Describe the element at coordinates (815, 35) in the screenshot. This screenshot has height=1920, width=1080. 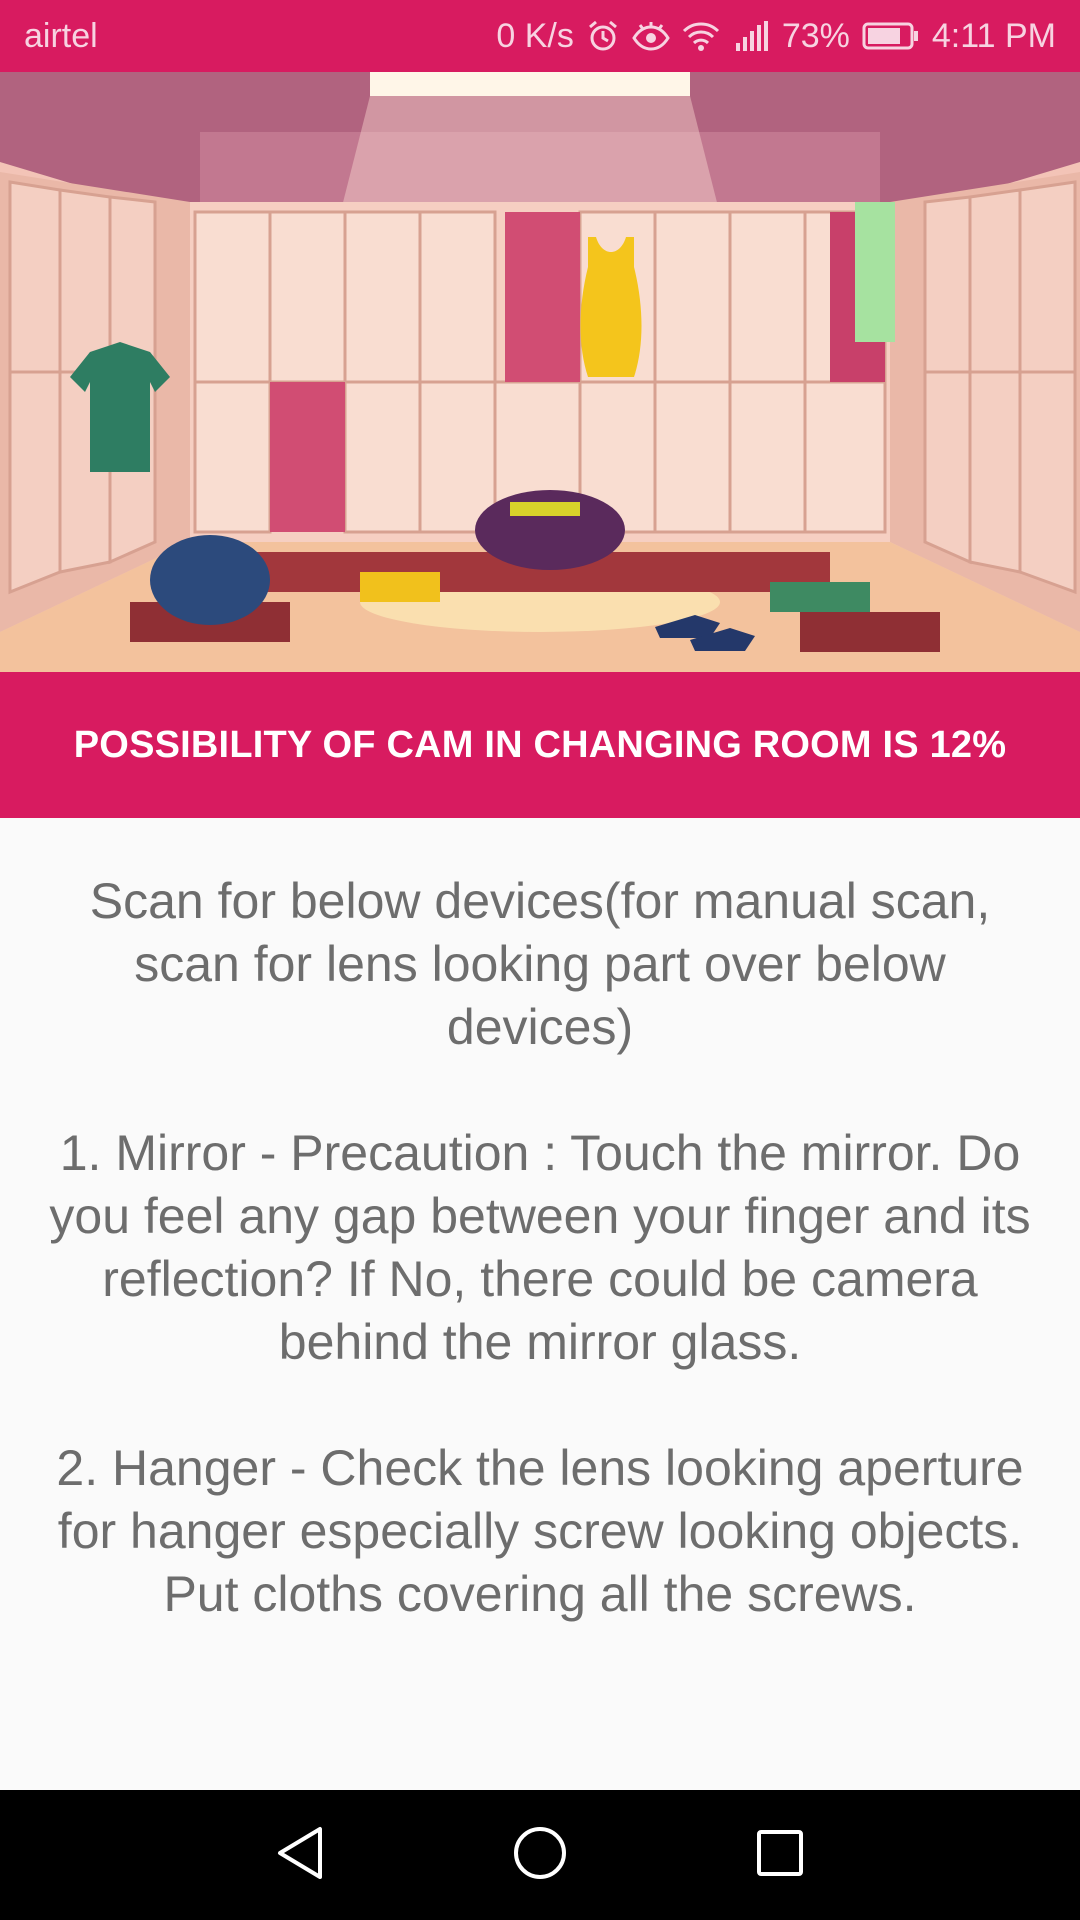
I see `battery-percent: 73%` at that location.